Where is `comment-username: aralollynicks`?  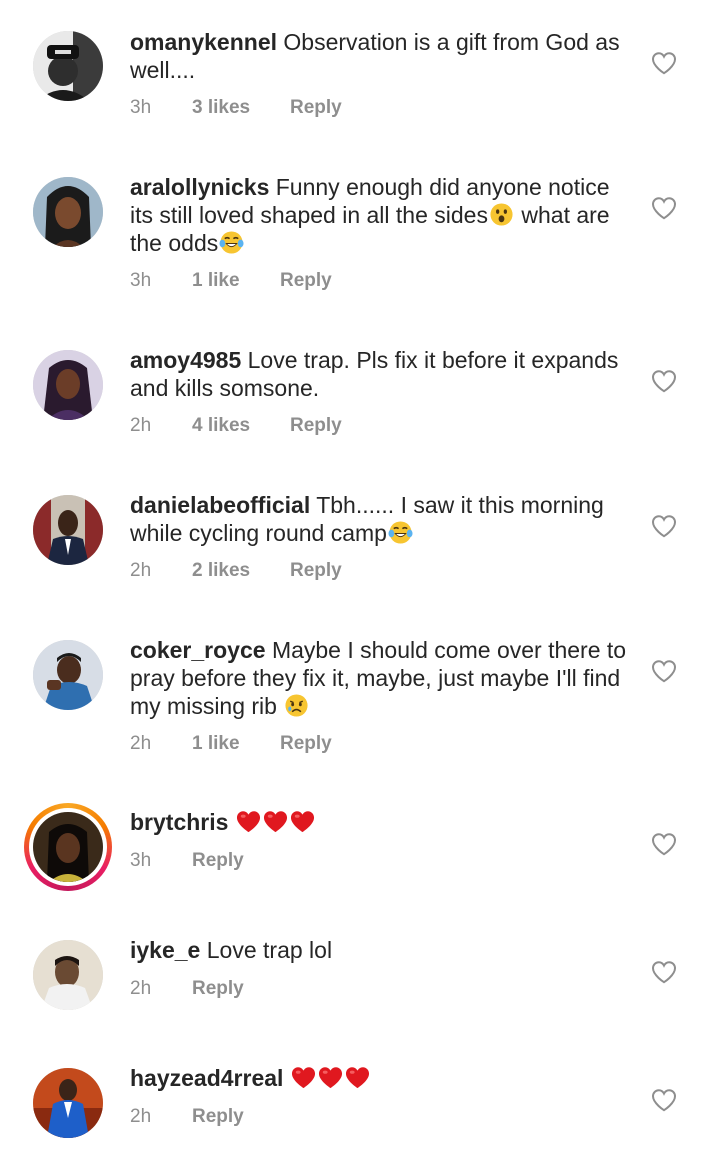
comment-username: aralollynicks is located at coordinates (199, 187).